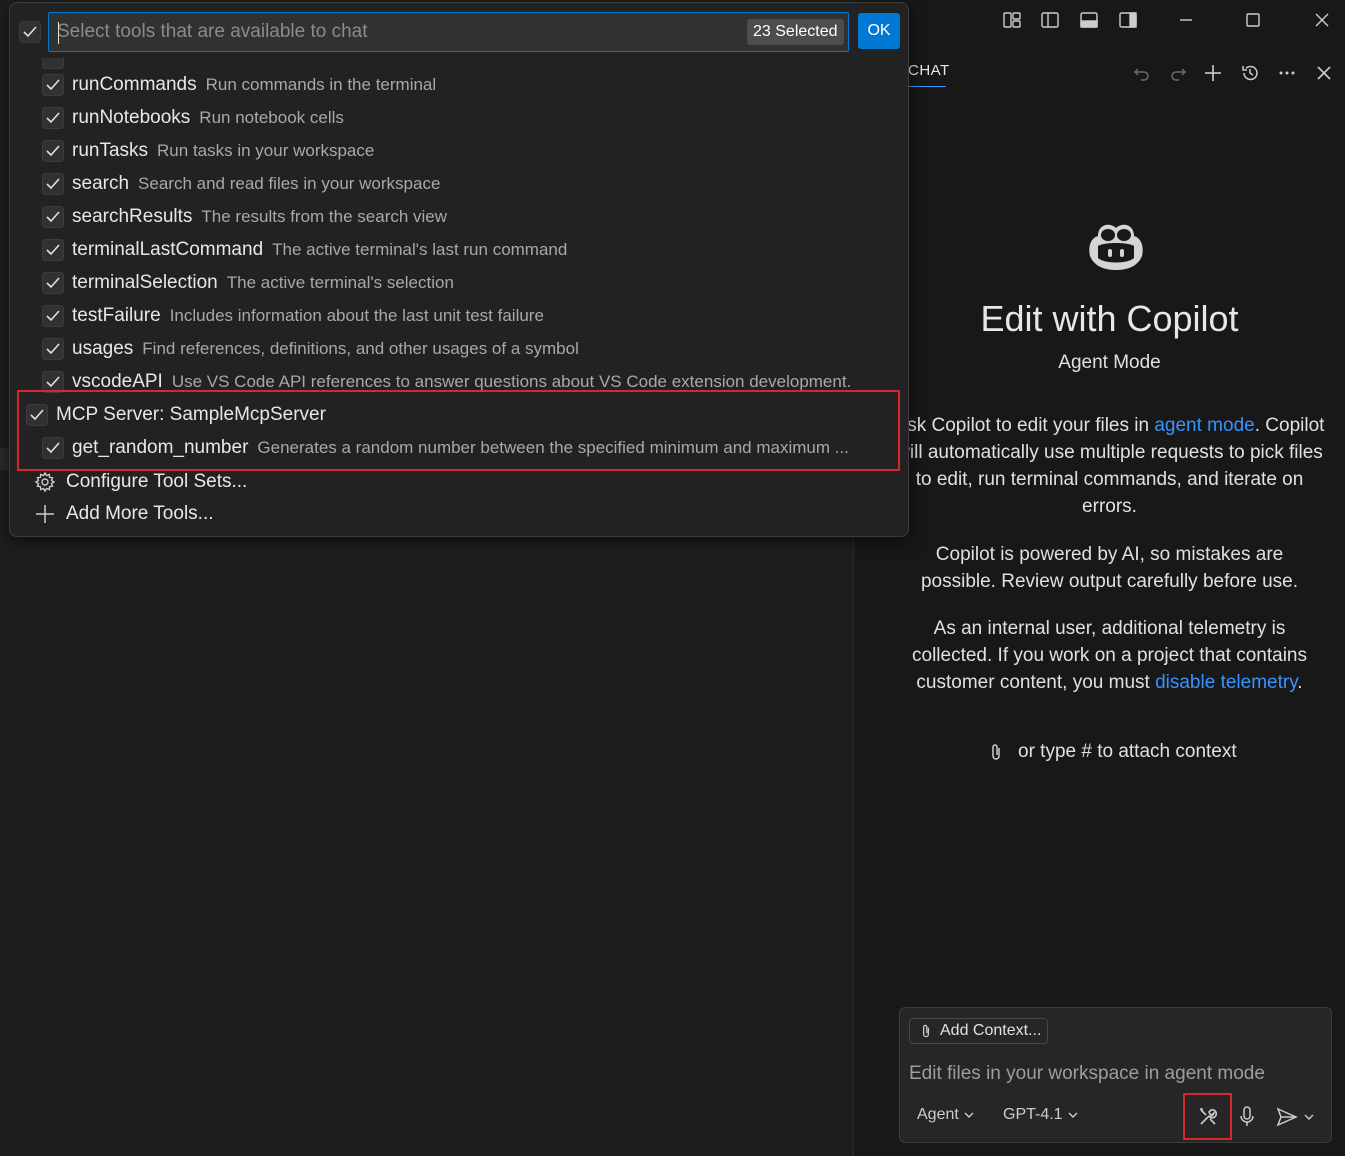  What do you see at coordinates (1322, 20) in the screenshot?
I see `close-window-icon` at bounding box center [1322, 20].